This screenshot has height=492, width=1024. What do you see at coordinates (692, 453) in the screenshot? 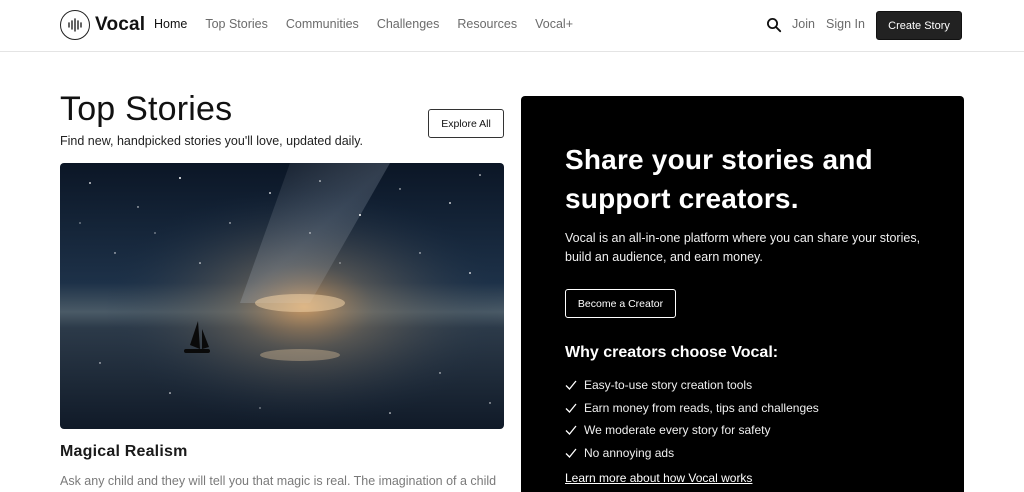
I see `reason-item: No annoying ads` at bounding box center [692, 453].